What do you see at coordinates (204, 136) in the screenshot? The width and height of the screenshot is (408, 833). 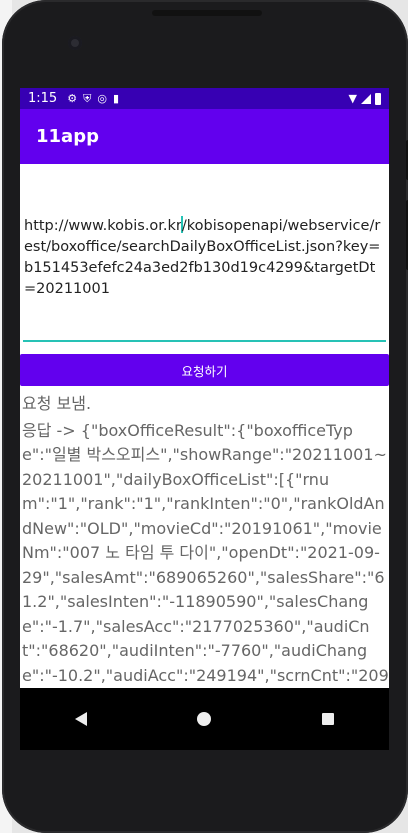 I see `app-bar: 11app` at bounding box center [204, 136].